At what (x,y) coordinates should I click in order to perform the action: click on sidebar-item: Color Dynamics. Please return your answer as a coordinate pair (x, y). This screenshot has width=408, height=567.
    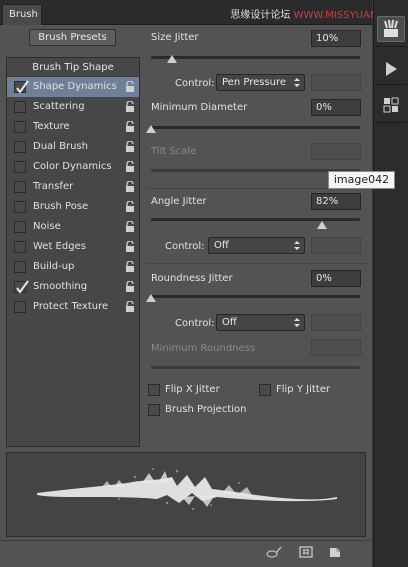
    Looking at the image, I should click on (73, 167).